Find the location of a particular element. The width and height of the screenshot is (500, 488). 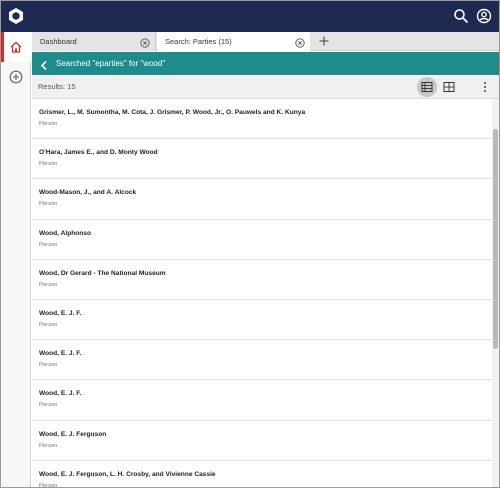

rail-item-home is located at coordinates (16, 47).